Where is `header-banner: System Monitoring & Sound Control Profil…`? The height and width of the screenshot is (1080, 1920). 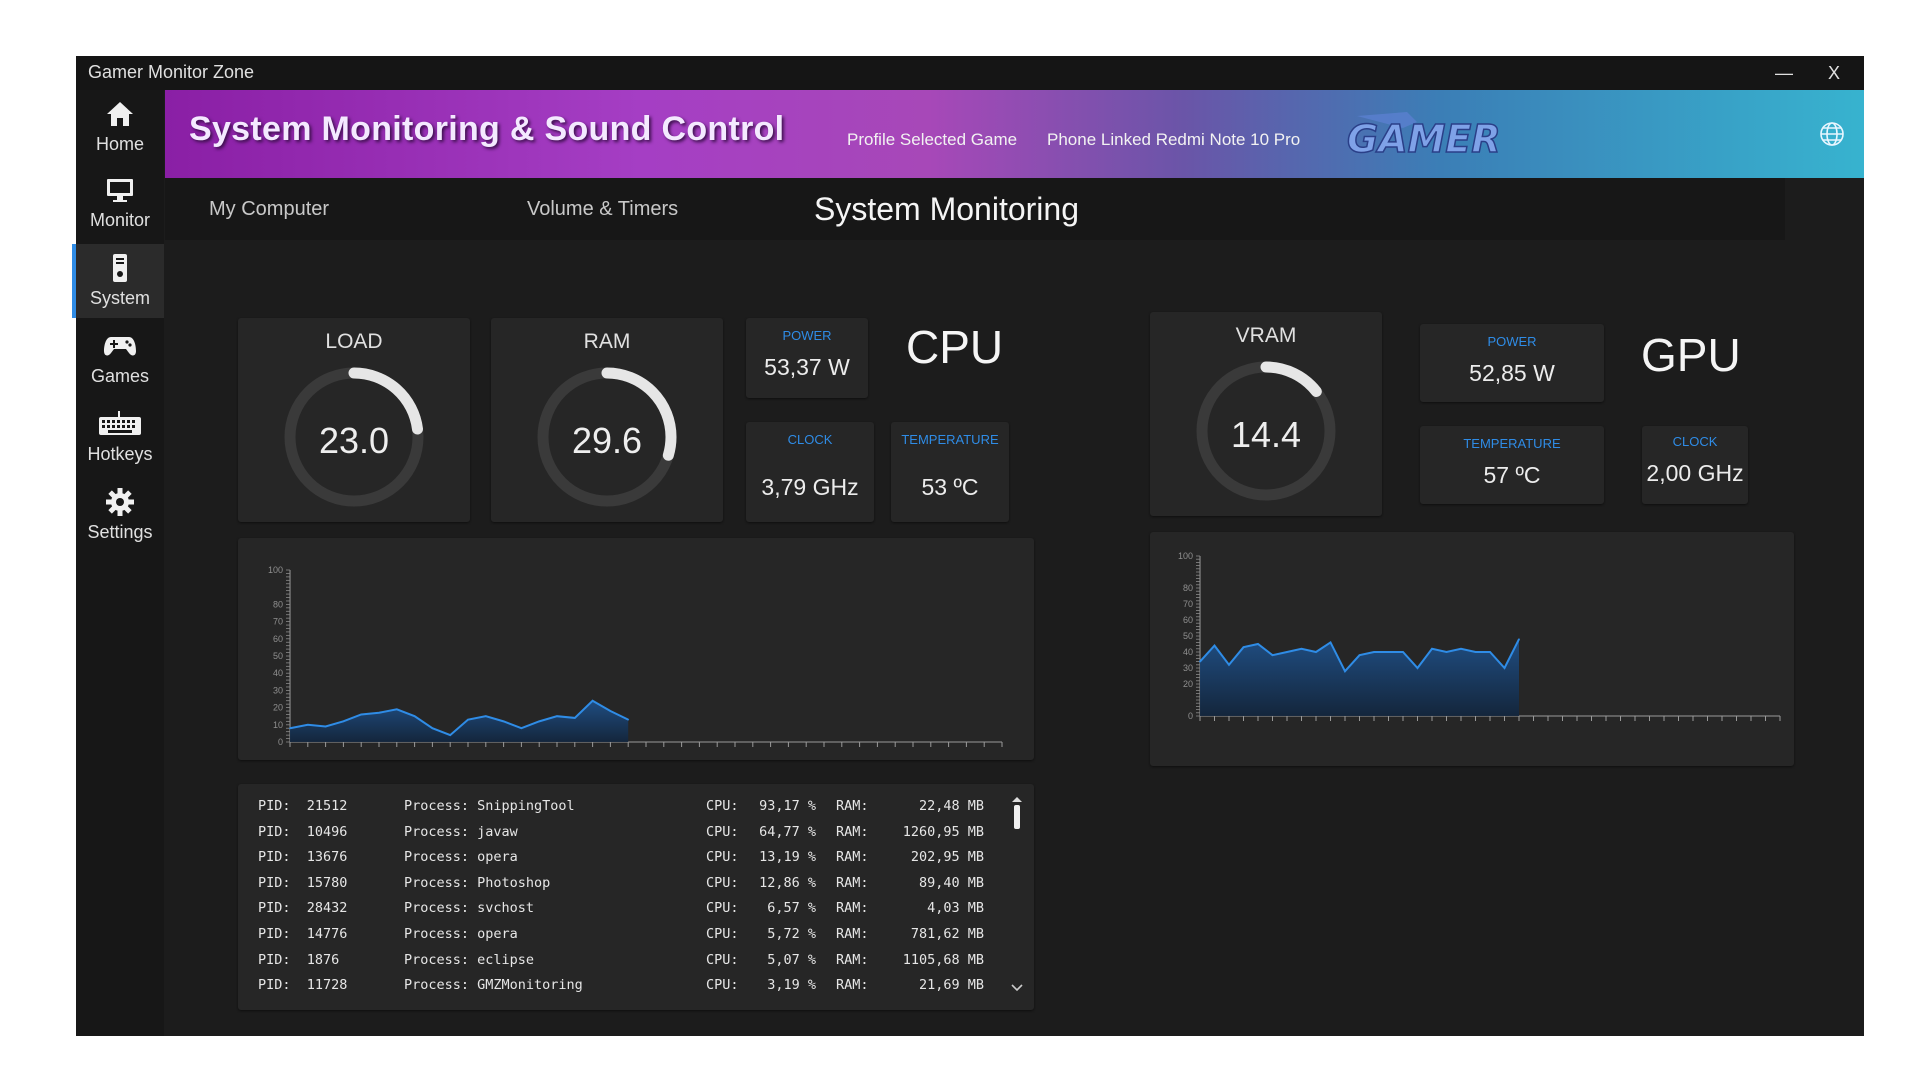 header-banner: System Monitoring & Sound Control Profil… is located at coordinates (1014, 134).